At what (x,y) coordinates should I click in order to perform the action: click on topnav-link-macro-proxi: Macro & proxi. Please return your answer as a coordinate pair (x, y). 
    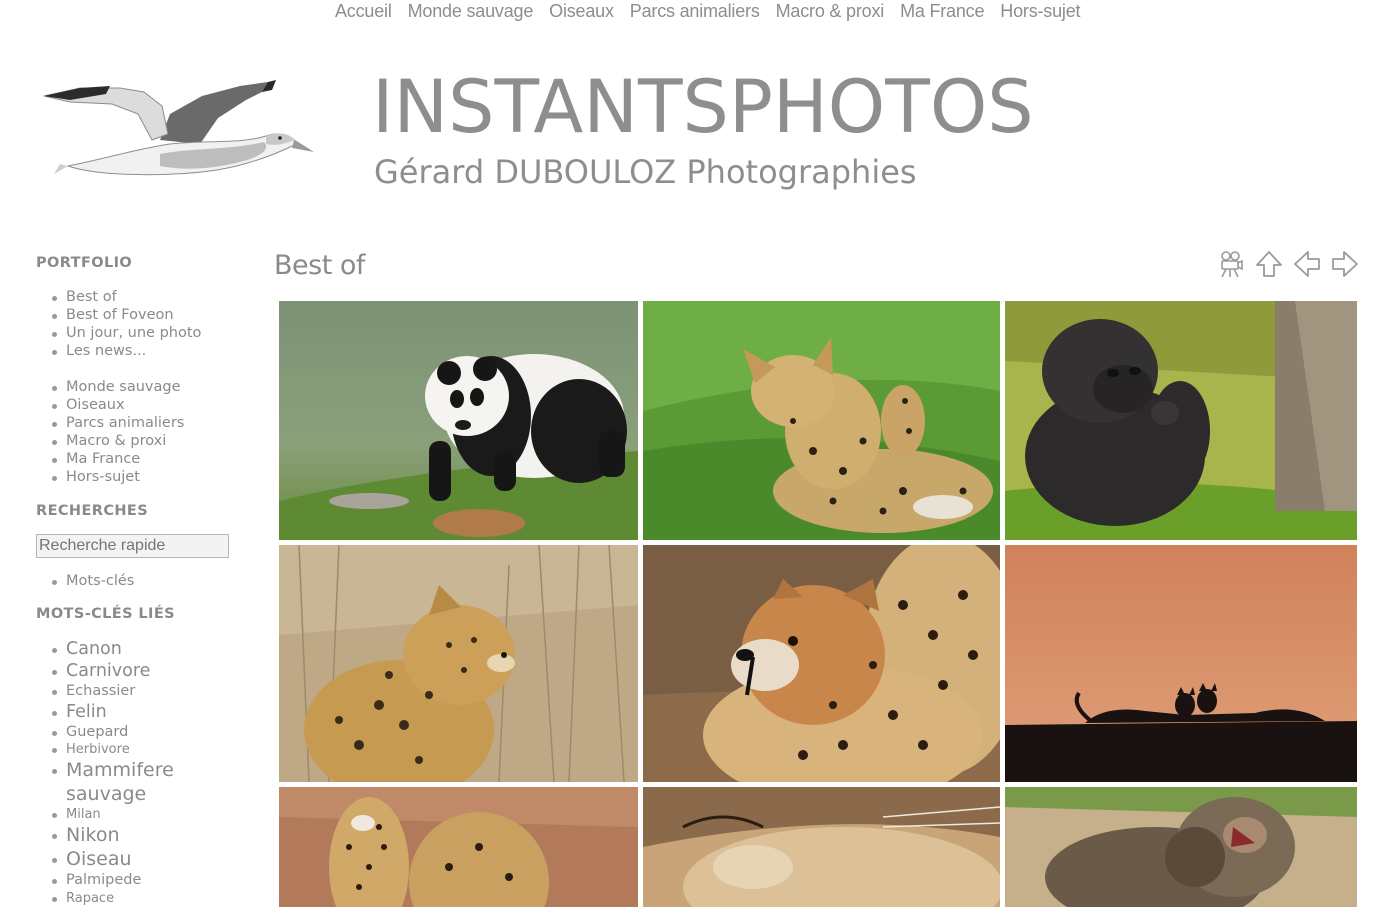
    Looking at the image, I should click on (830, 11).